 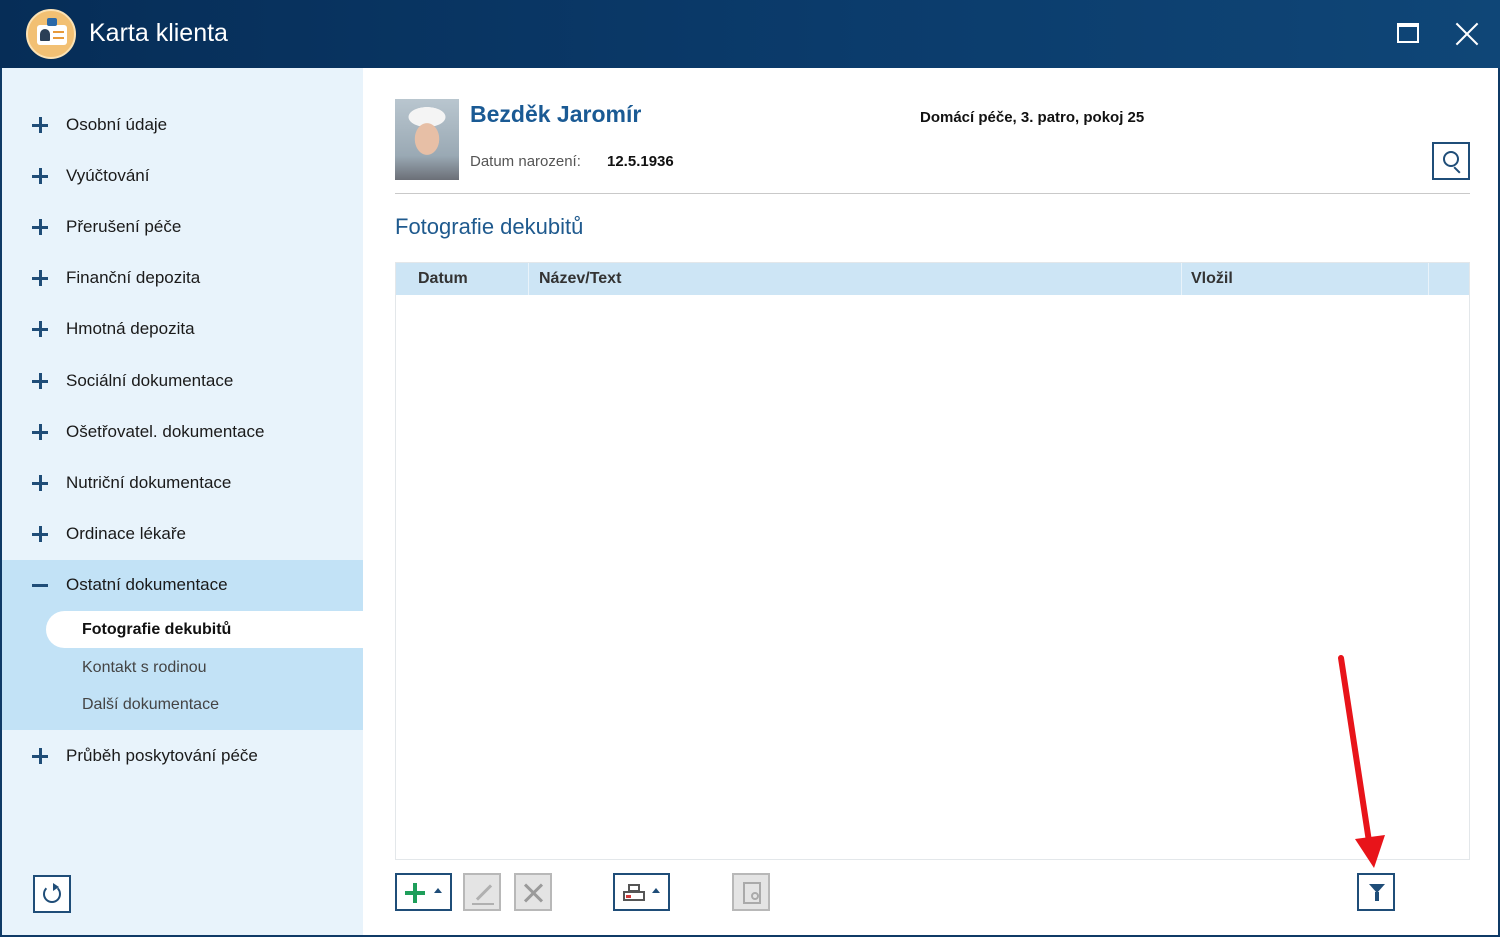 What do you see at coordinates (126, 533) in the screenshot?
I see `sidebar-item-label: Ordinace lékaře` at bounding box center [126, 533].